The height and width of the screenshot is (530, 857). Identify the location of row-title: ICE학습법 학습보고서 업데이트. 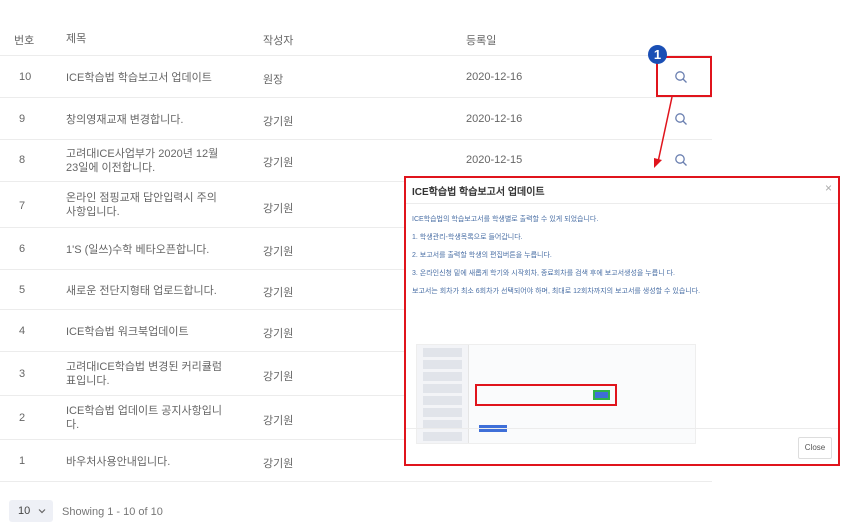
(146, 78).